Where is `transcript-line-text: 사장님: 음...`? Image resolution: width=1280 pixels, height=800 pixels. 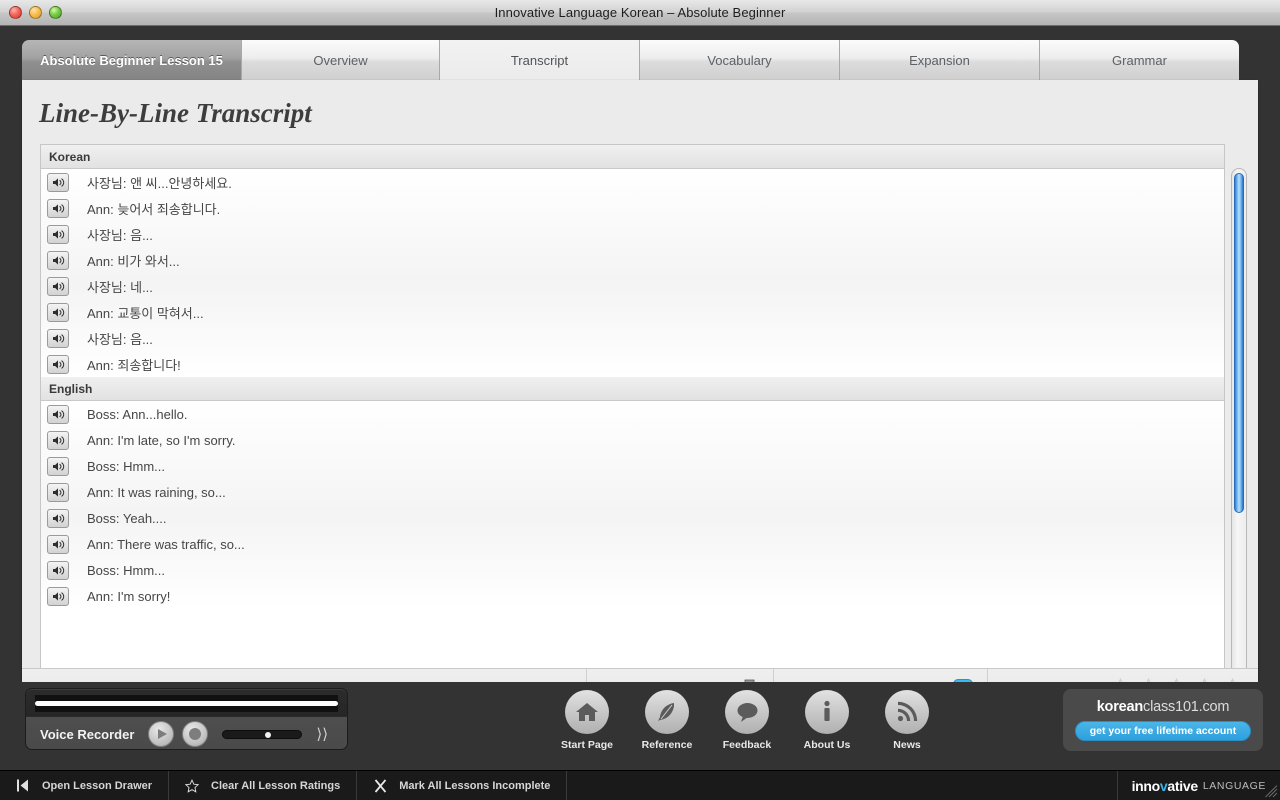
transcript-line-text: 사장님: 음... is located at coordinates (120, 235).